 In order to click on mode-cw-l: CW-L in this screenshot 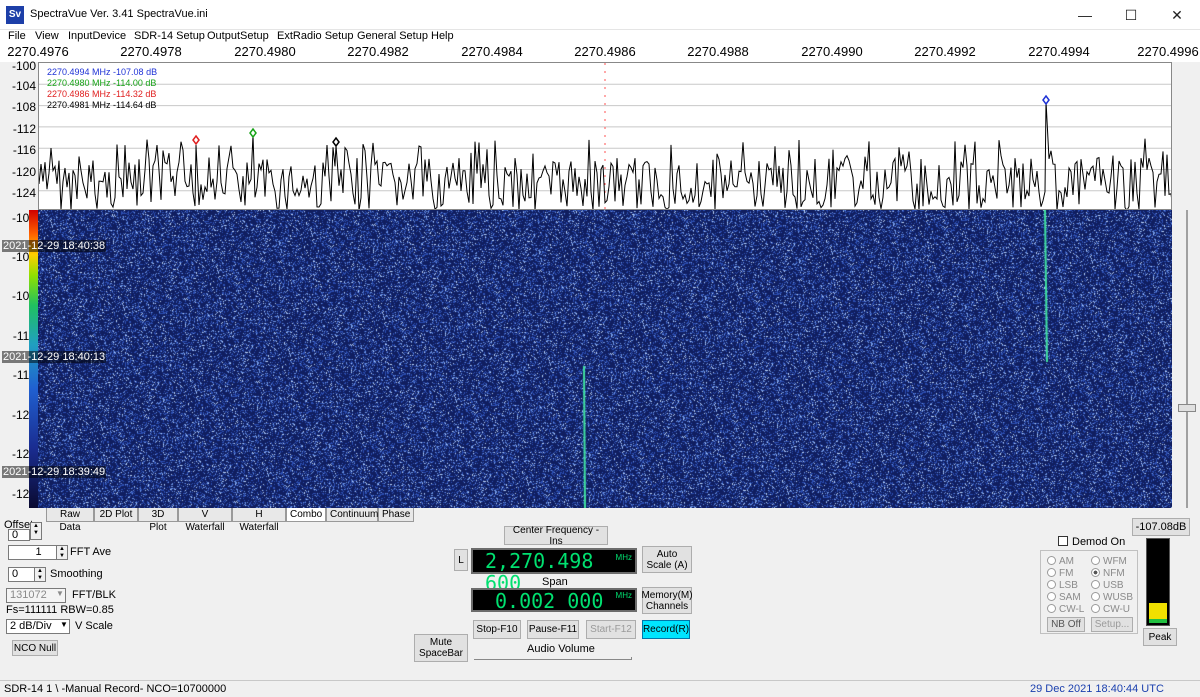, I will do `click(1065, 609)`.